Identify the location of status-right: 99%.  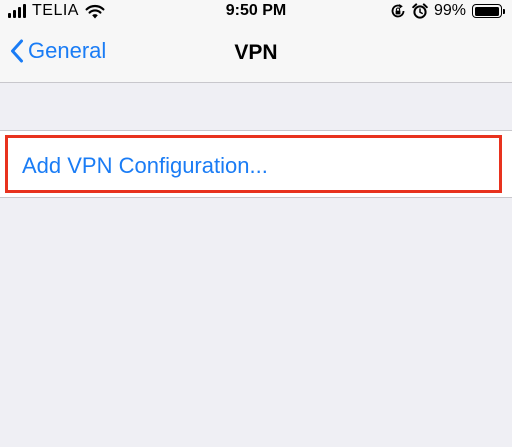
(447, 11).